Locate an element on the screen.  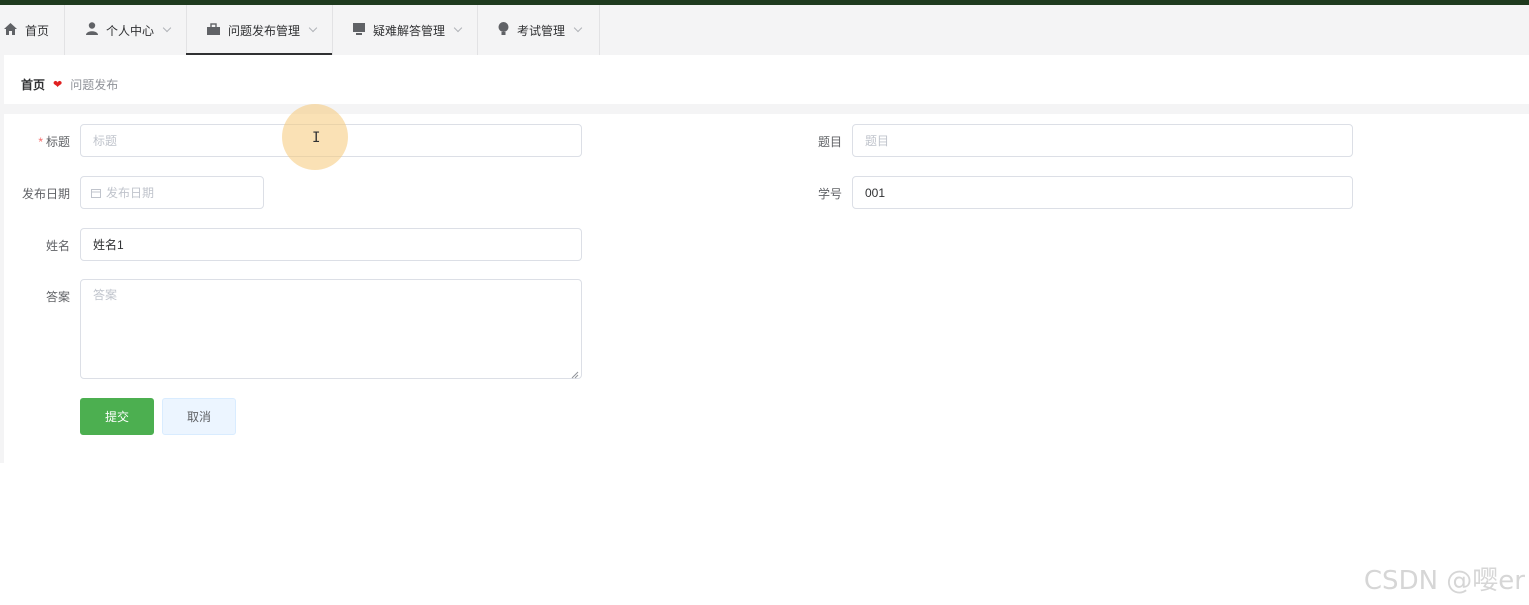
name-label: 姓名 is located at coordinates (57, 246).